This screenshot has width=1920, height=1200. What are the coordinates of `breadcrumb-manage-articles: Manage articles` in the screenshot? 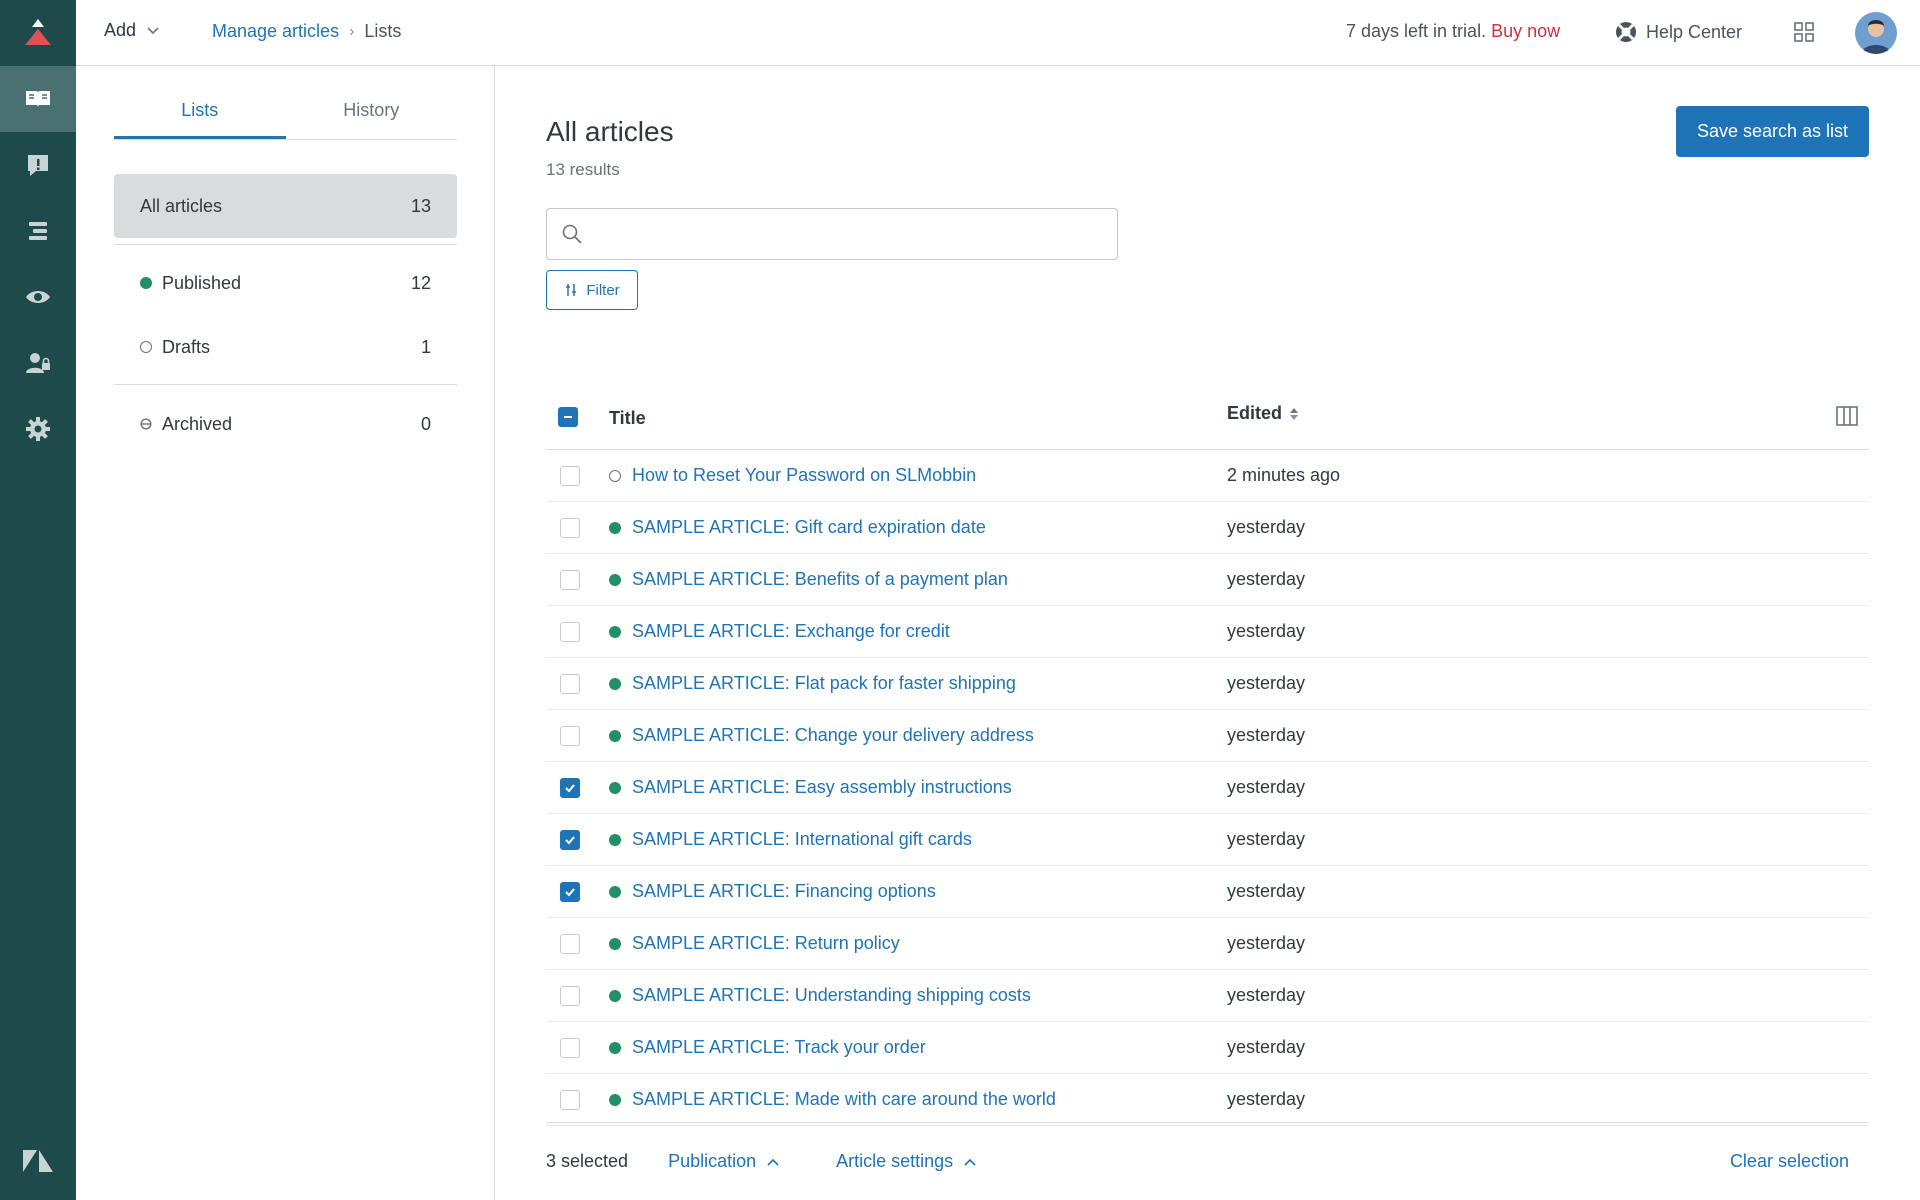 It's located at (275, 31).